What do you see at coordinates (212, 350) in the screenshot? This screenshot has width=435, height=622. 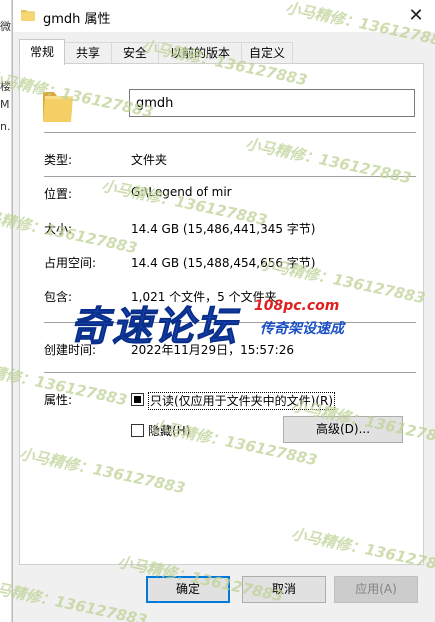 I see `created-value: 2022年11月29日，15:57:26` at bounding box center [212, 350].